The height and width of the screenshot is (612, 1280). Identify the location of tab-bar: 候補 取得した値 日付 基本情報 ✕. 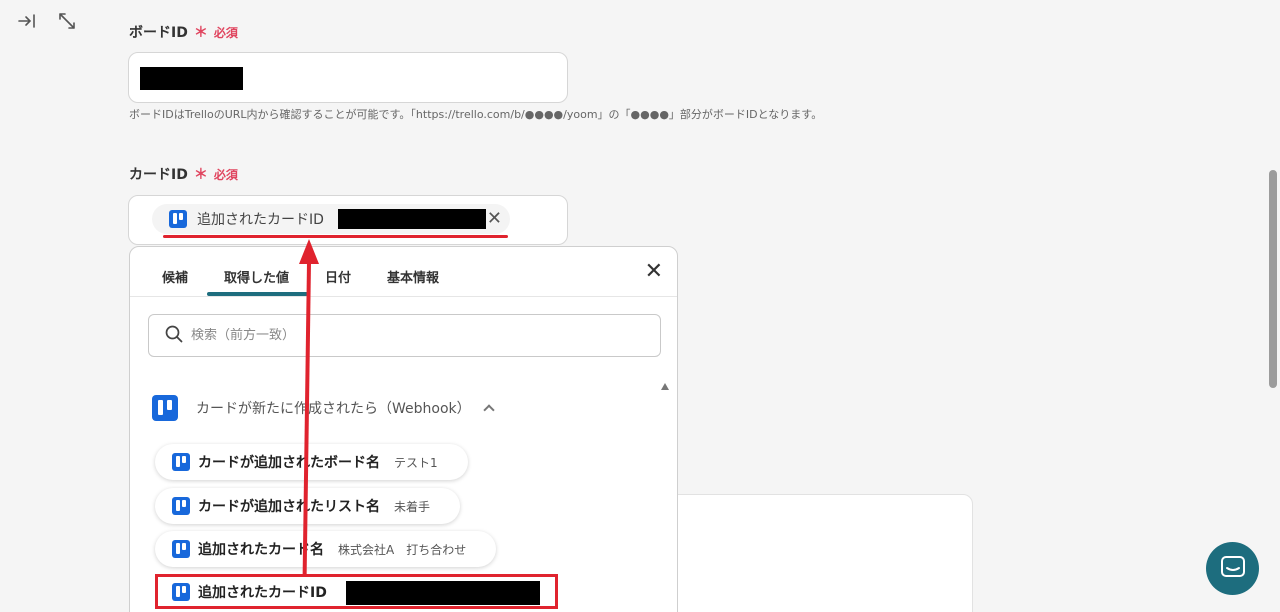
(403, 272).